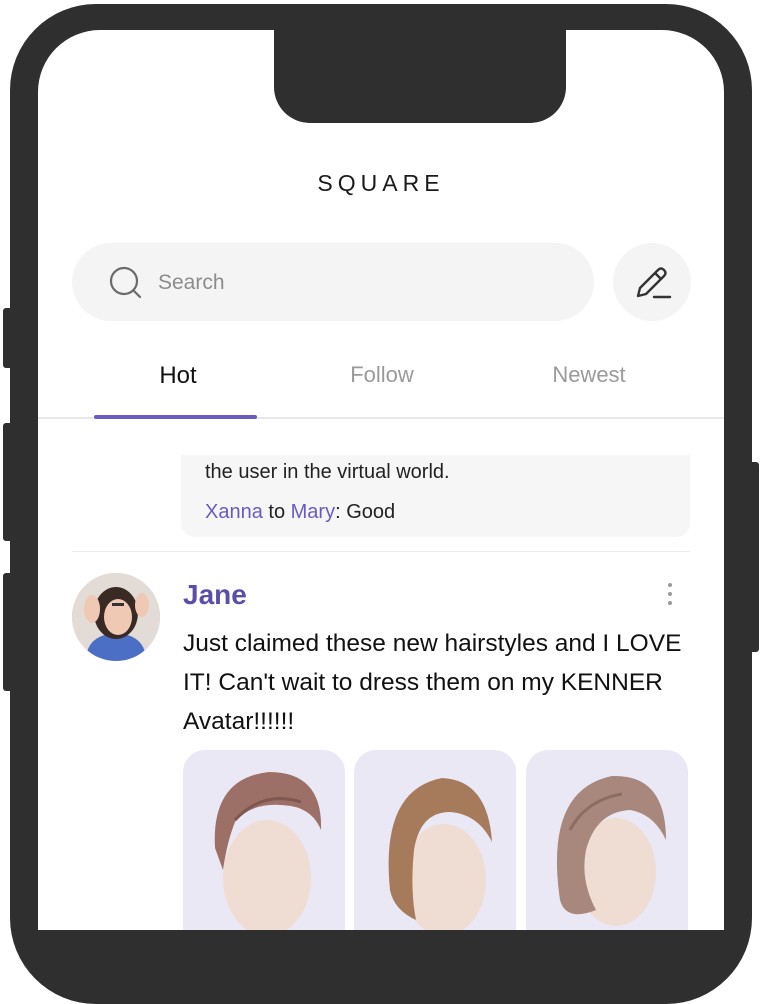  What do you see at coordinates (126, 285) in the screenshot?
I see `search-icon` at bounding box center [126, 285].